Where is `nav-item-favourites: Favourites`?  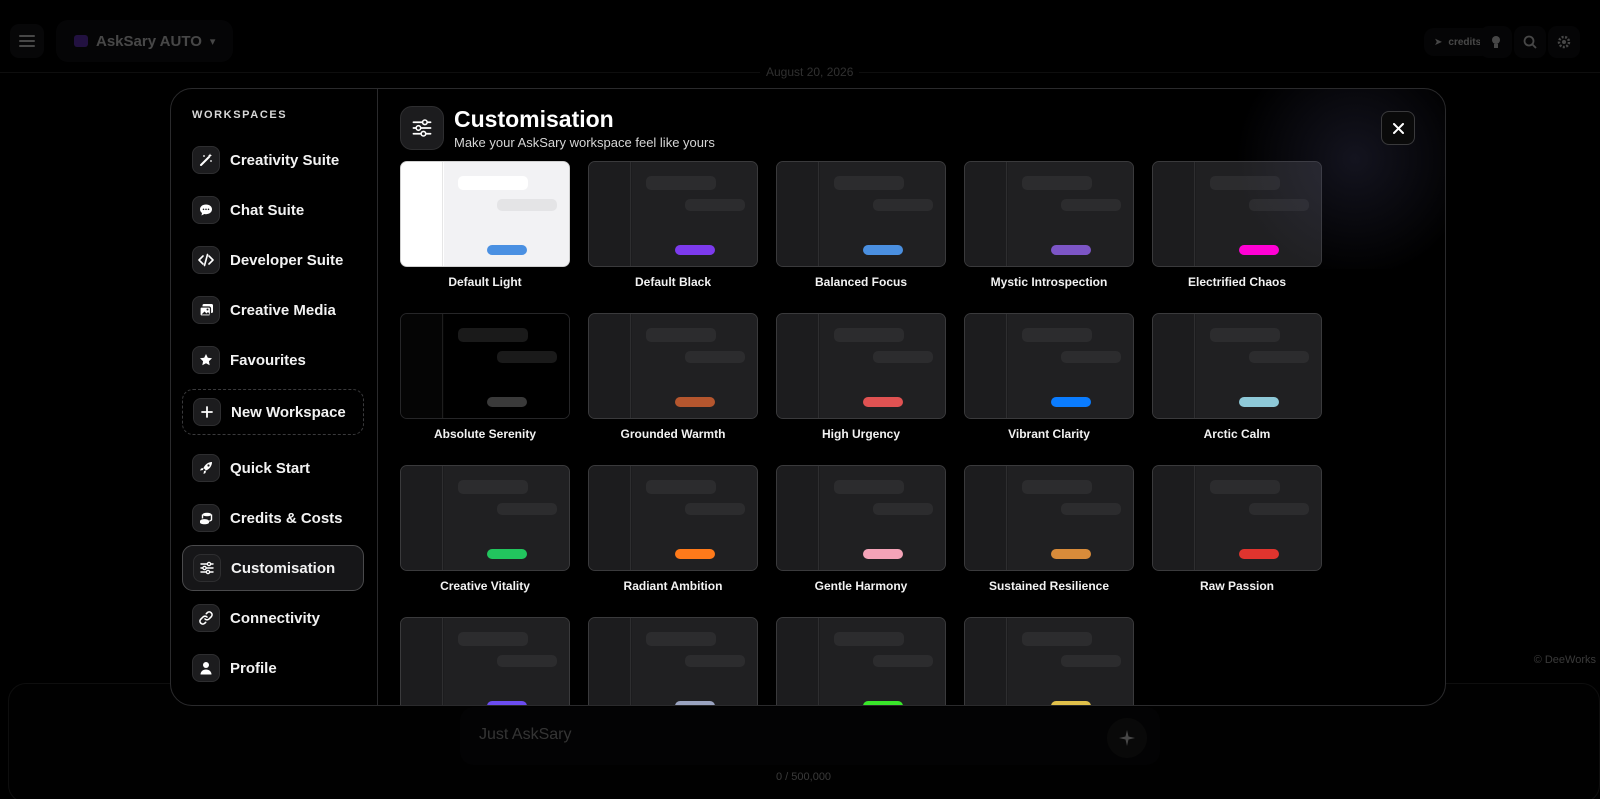 nav-item-favourites: Favourites is located at coordinates (273, 360).